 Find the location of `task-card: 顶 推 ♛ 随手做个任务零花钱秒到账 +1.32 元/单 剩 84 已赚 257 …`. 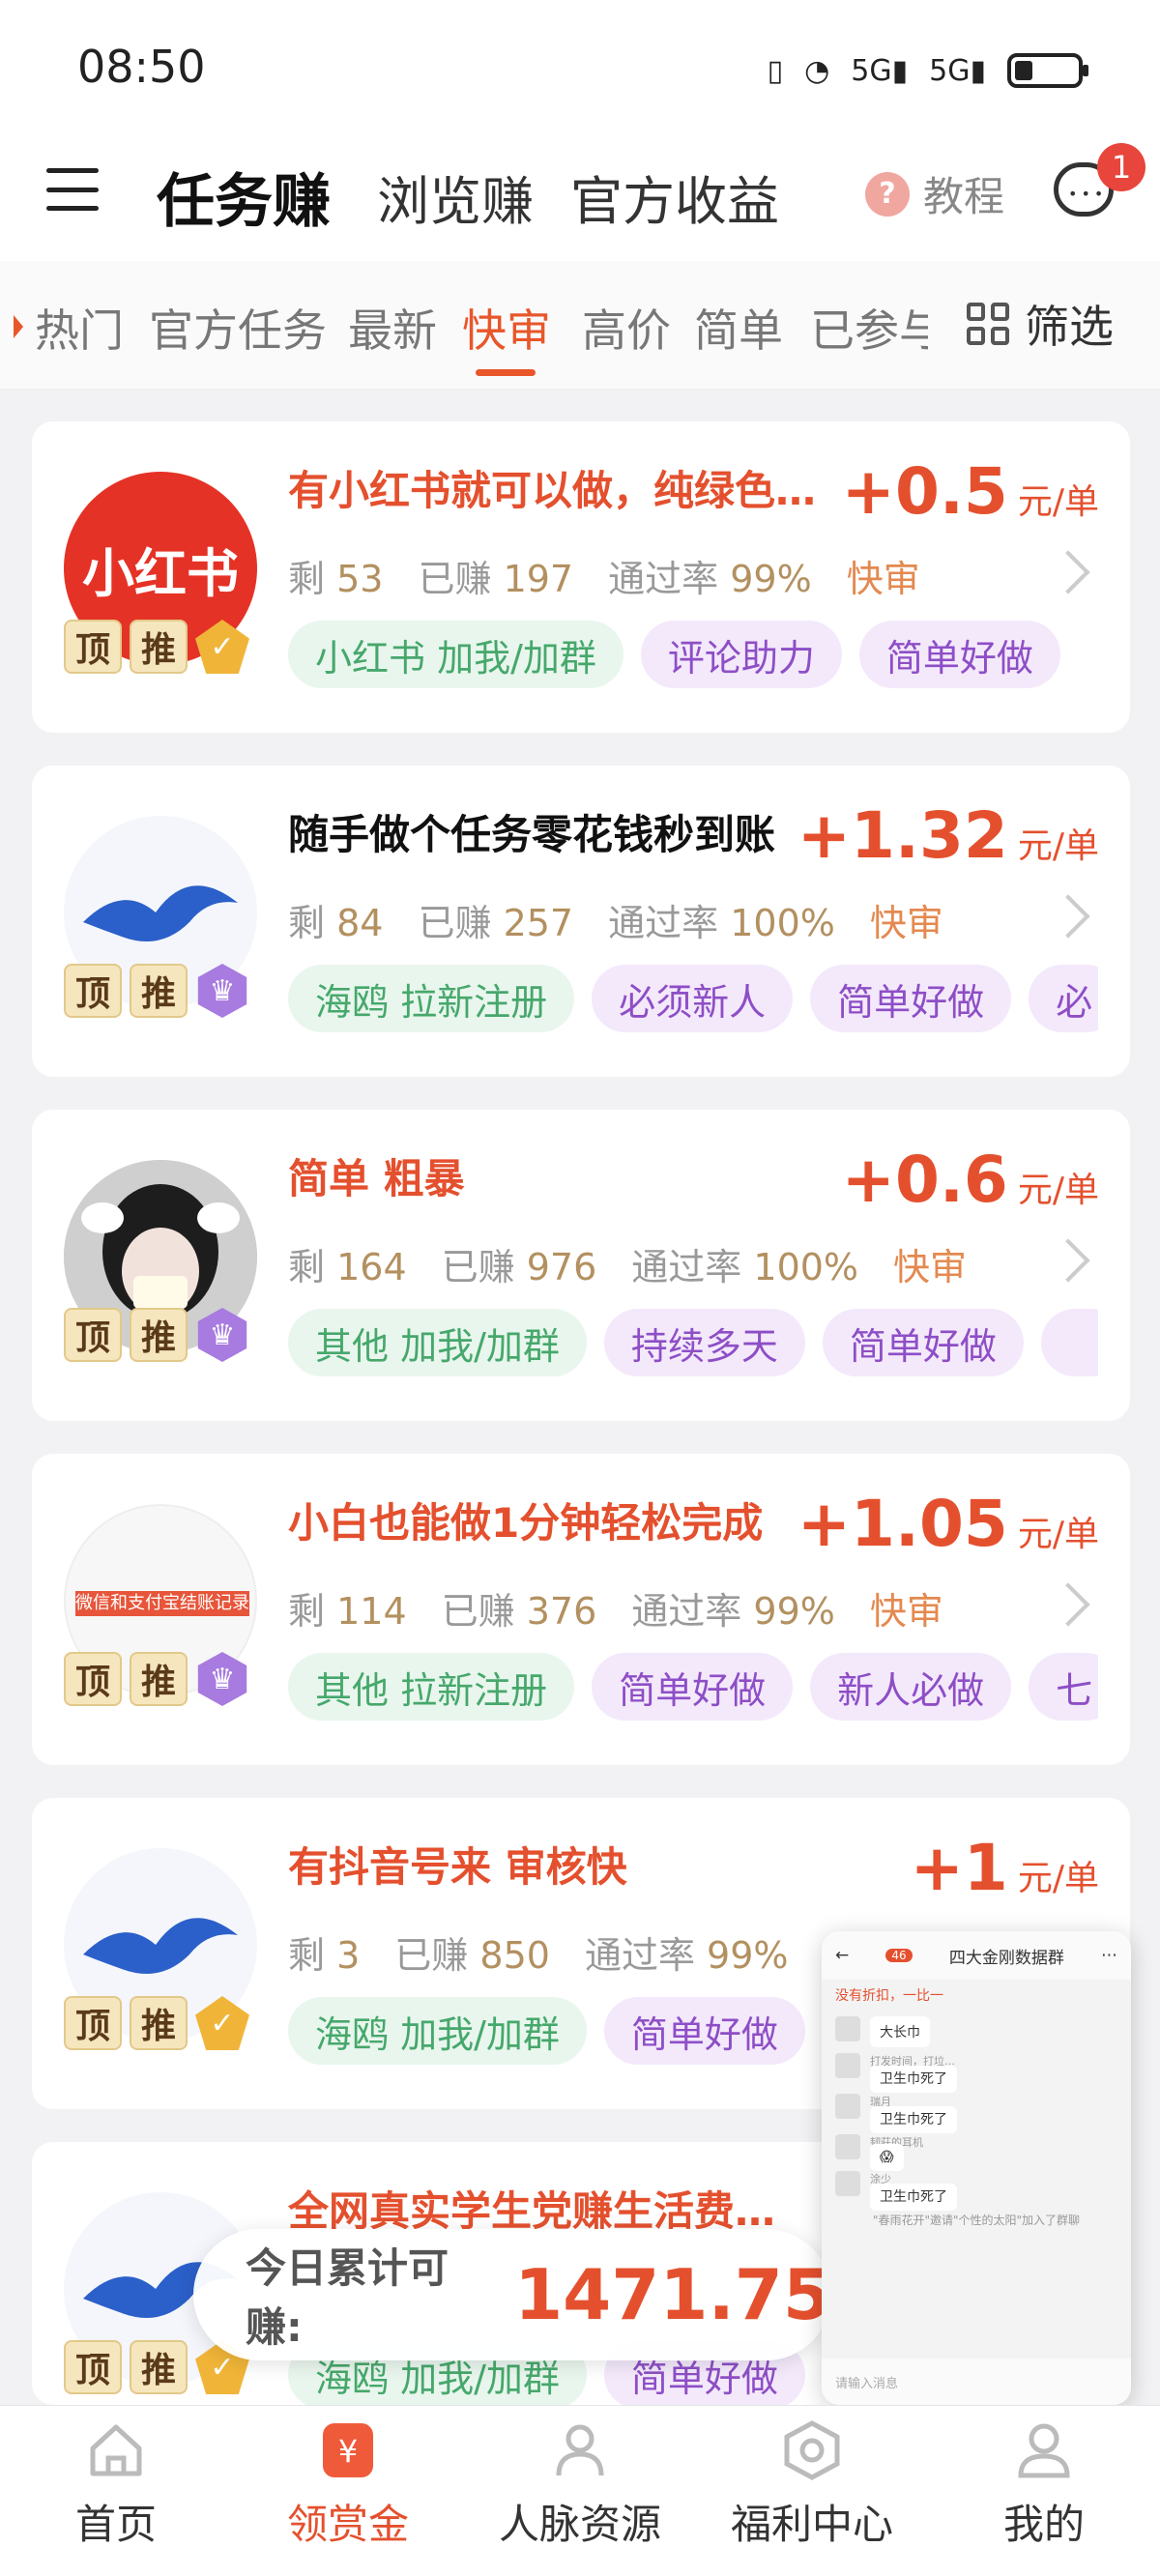

task-card: 顶 推 ♛ 随手做个任务零花钱秒到账 +1.32 元/单 剩 84 已赚 257 … is located at coordinates (581, 921).